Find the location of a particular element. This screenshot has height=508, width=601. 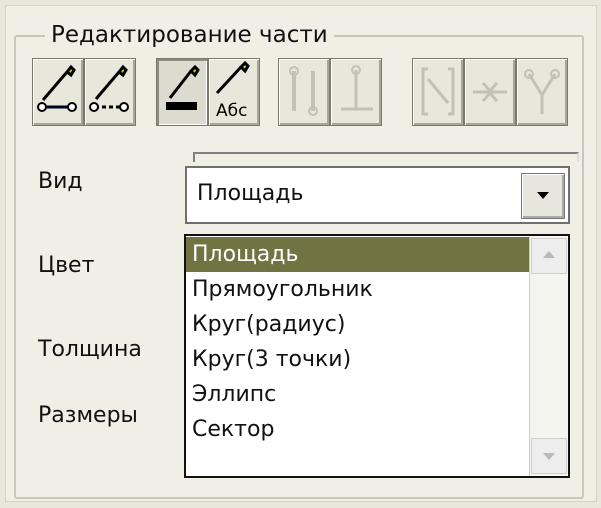

bracket-link-icon is located at coordinates (438, 91).